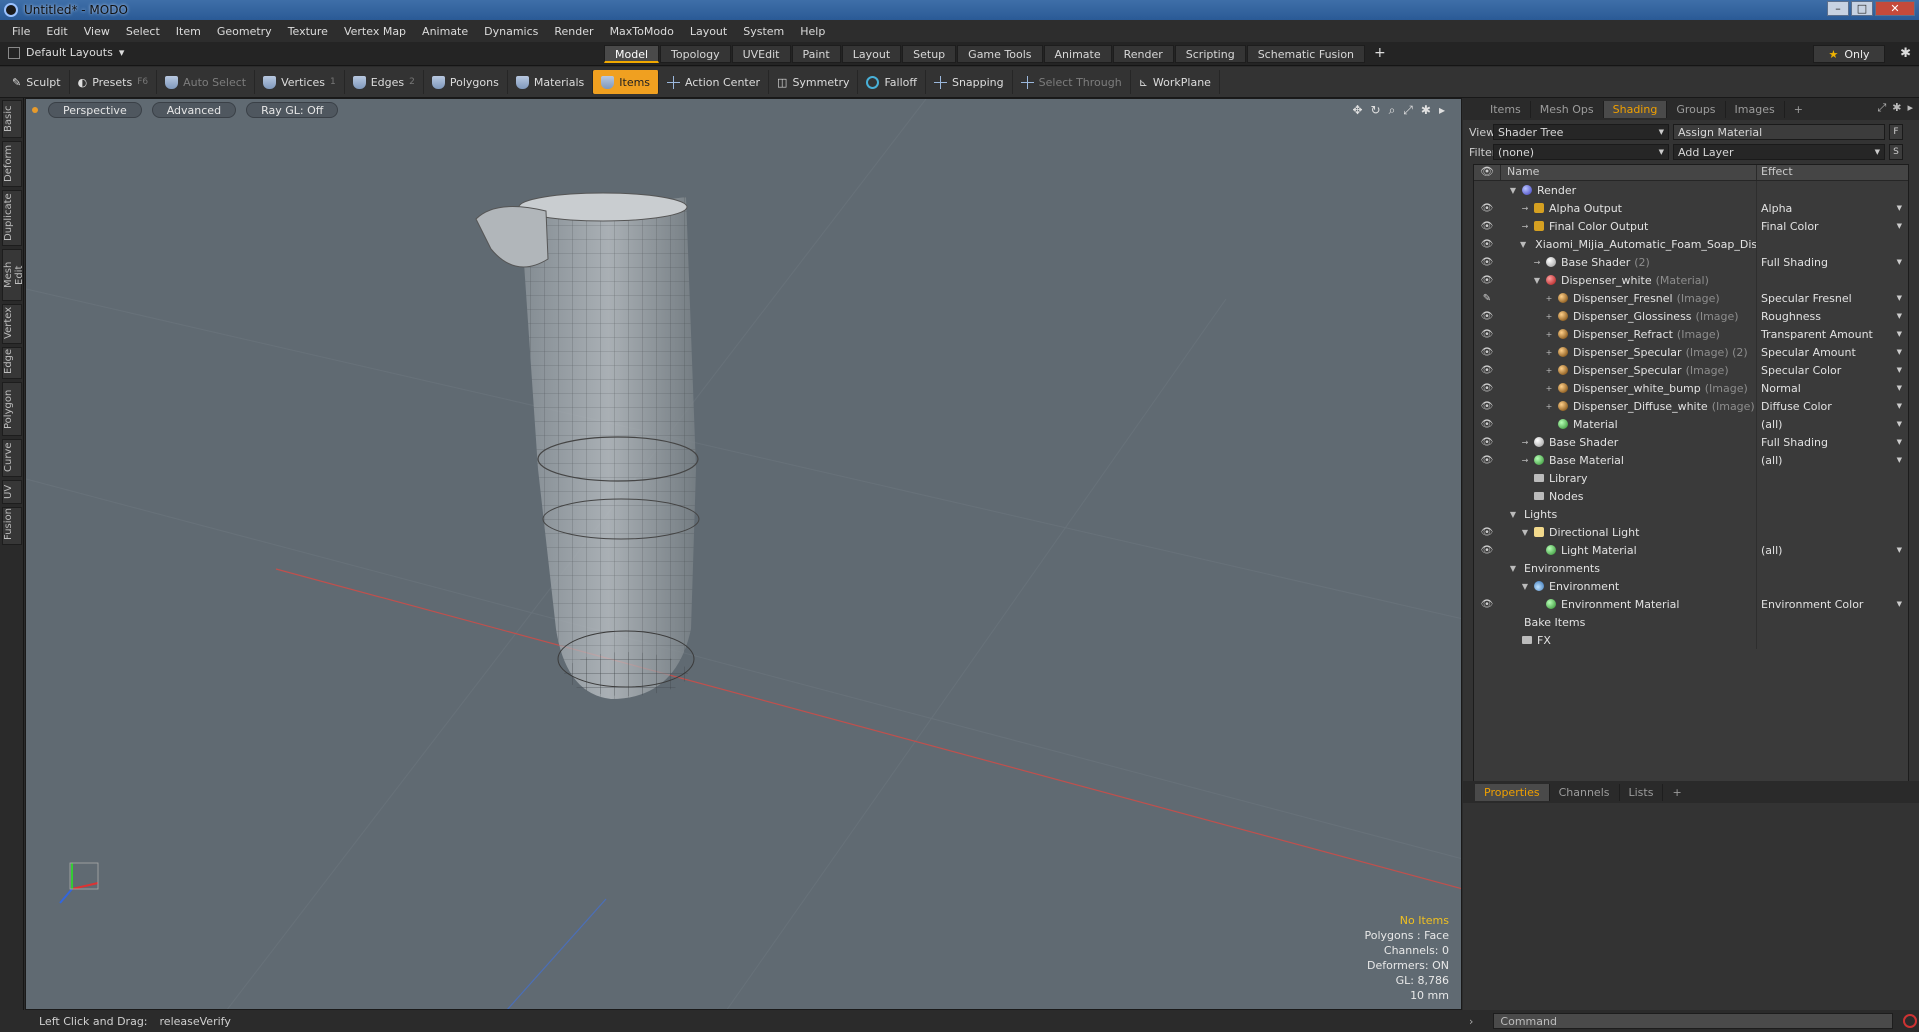  I want to click on expand-arrow-icon: ▸, so click(1442, 110).